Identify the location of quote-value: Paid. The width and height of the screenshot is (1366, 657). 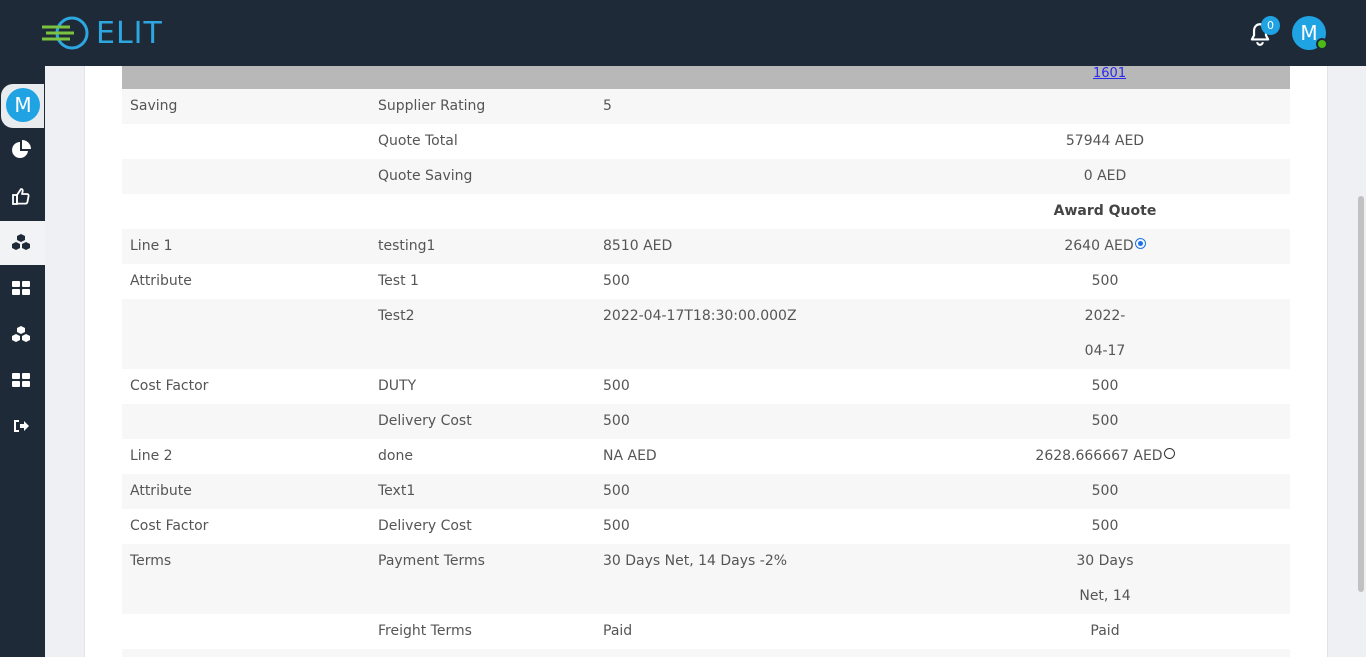
(1105, 631).